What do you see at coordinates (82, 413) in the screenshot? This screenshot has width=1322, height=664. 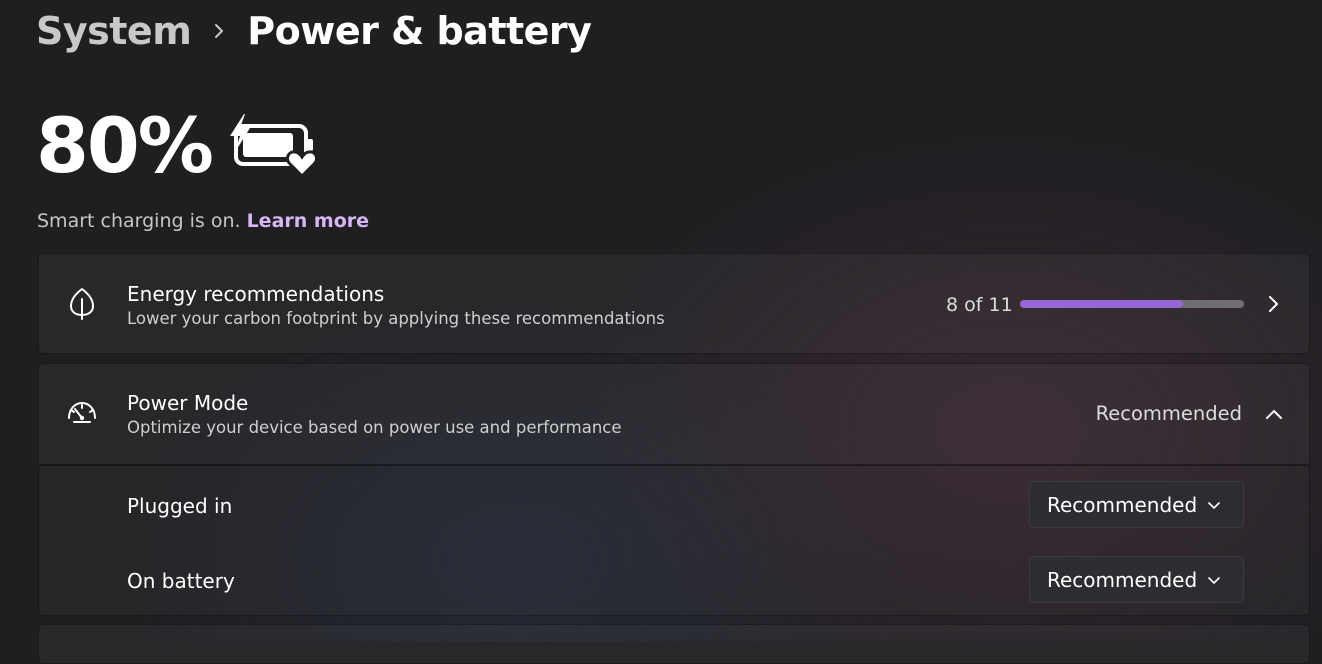 I see `speedometer-icon` at bounding box center [82, 413].